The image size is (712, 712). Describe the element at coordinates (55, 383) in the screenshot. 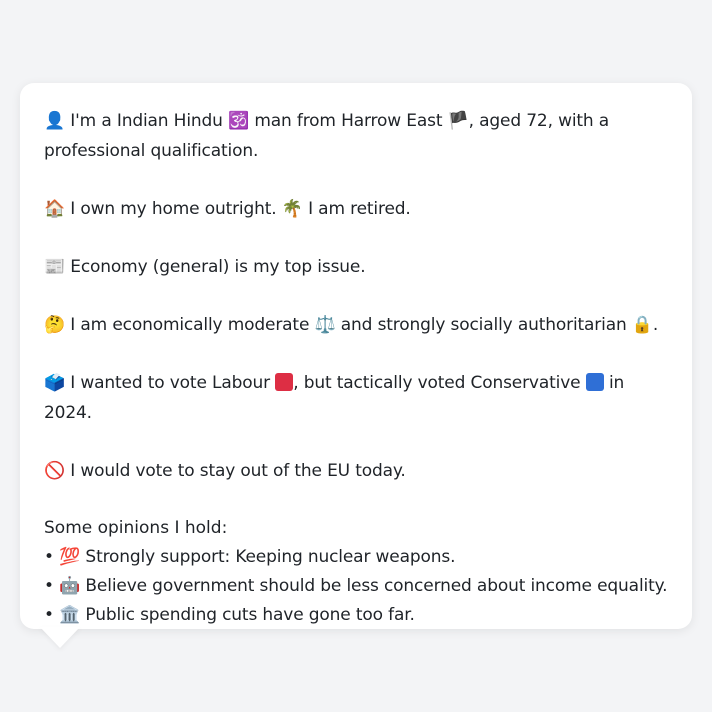

I see `ballot-box-icon: 🗳️` at that location.